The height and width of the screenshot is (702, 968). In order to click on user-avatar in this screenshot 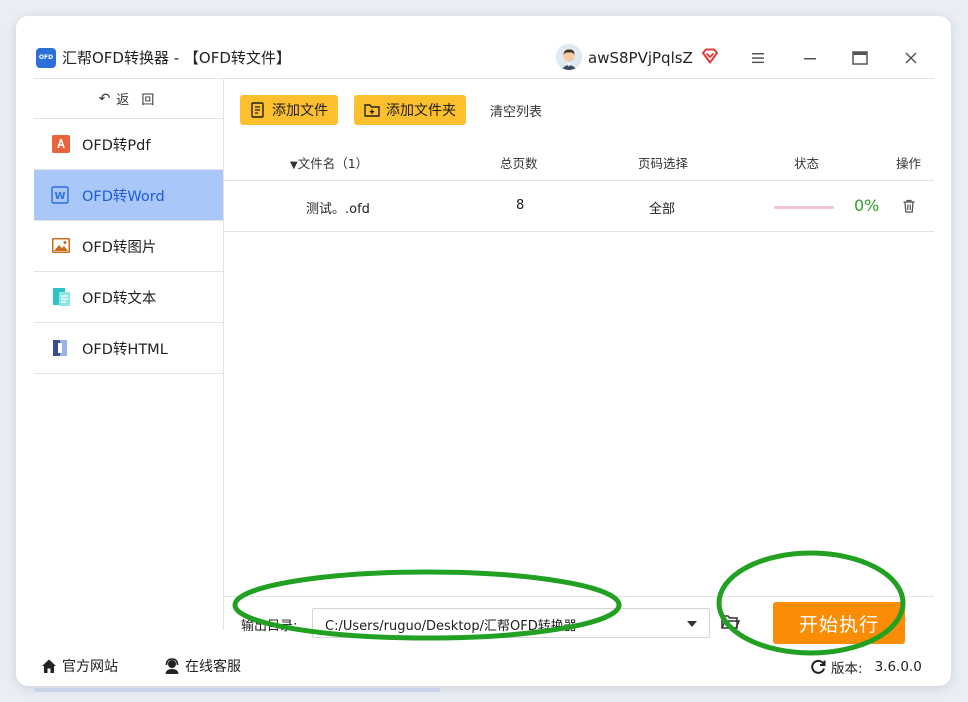, I will do `click(569, 57)`.